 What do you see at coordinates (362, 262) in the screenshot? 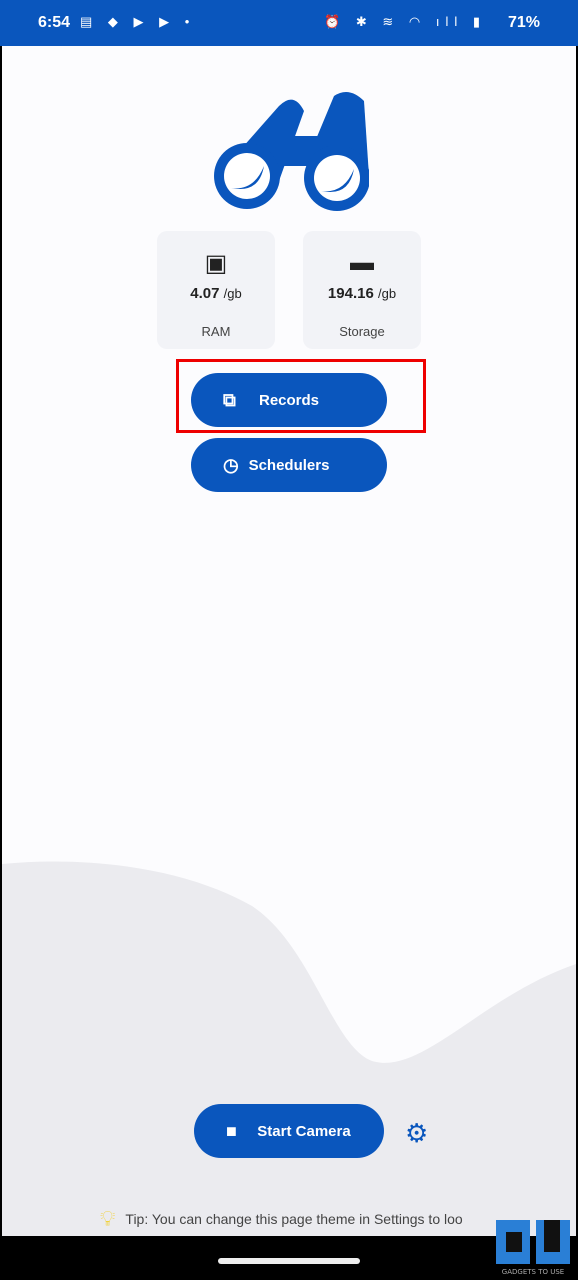
I see `storage-icon: ▬` at bounding box center [362, 262].